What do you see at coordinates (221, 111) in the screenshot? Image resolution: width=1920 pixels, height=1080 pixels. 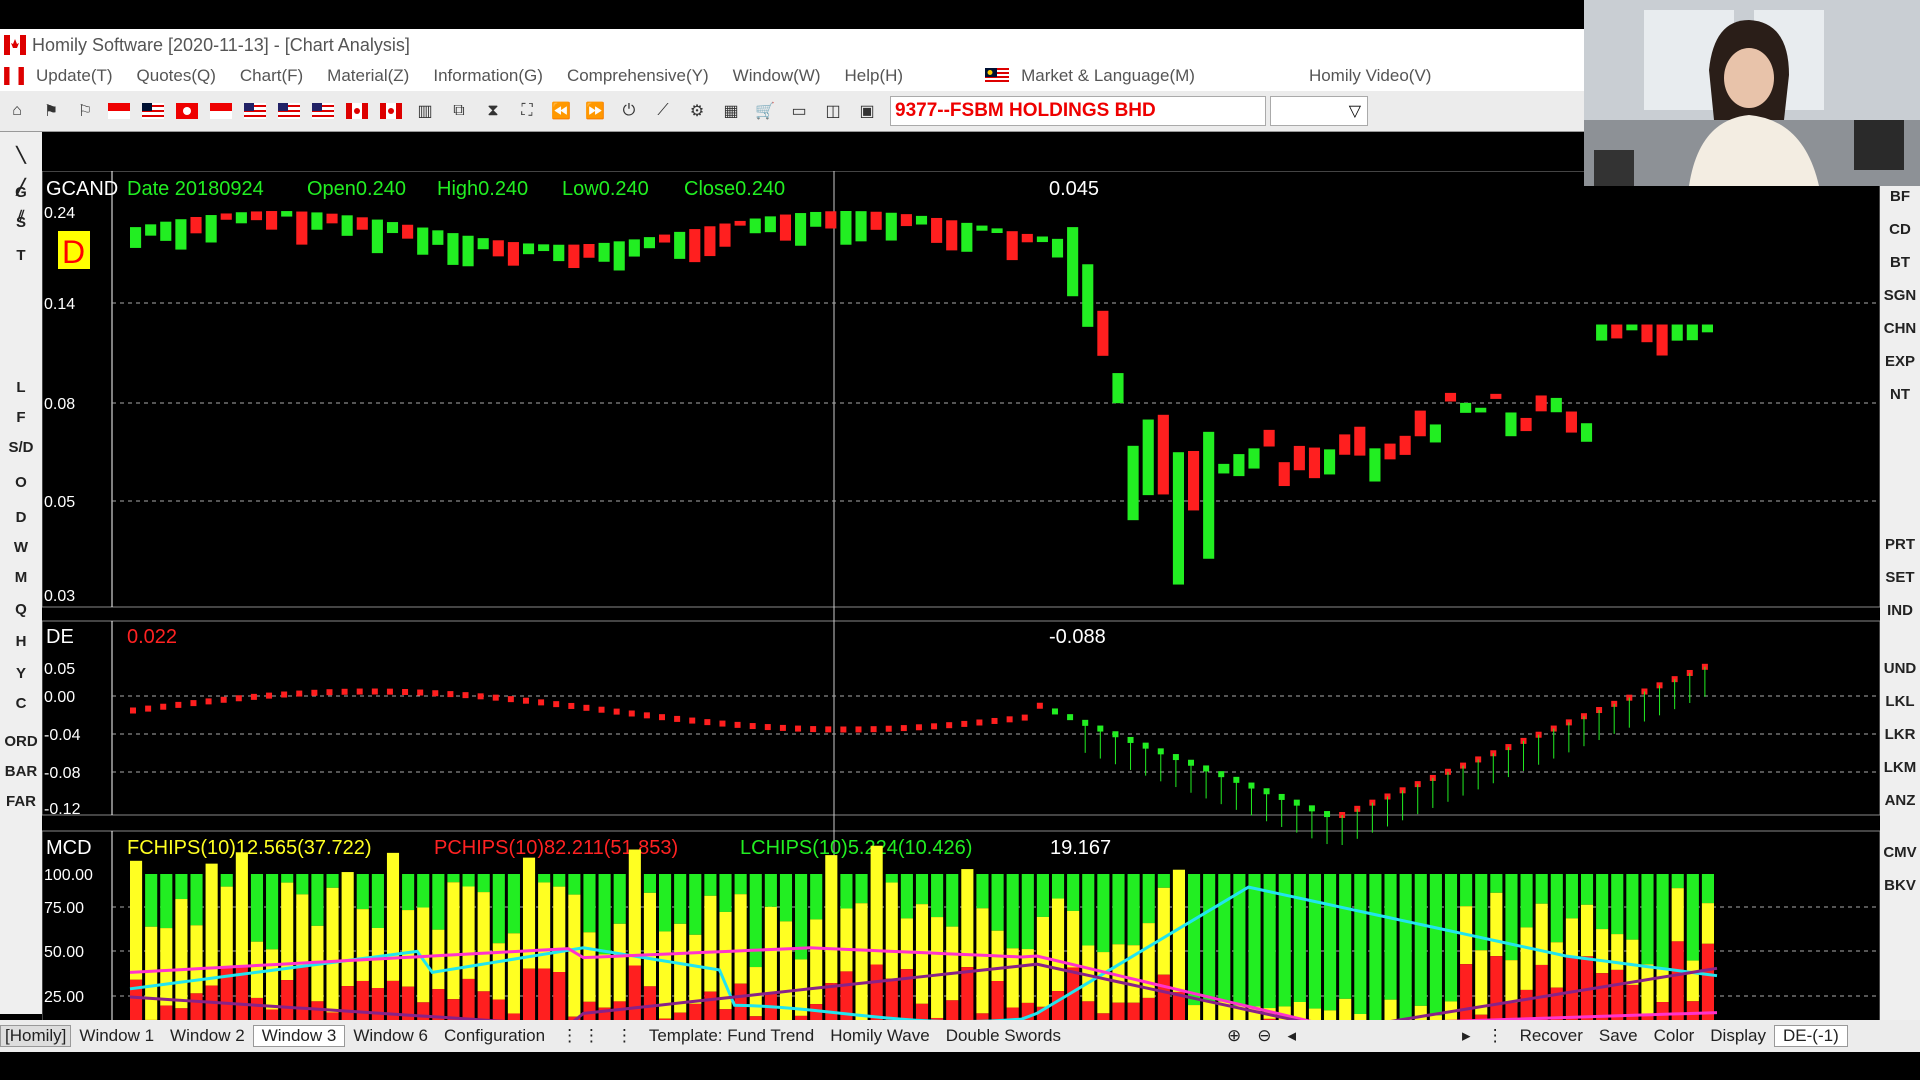 I see `indonesia-flag-icon` at bounding box center [221, 111].